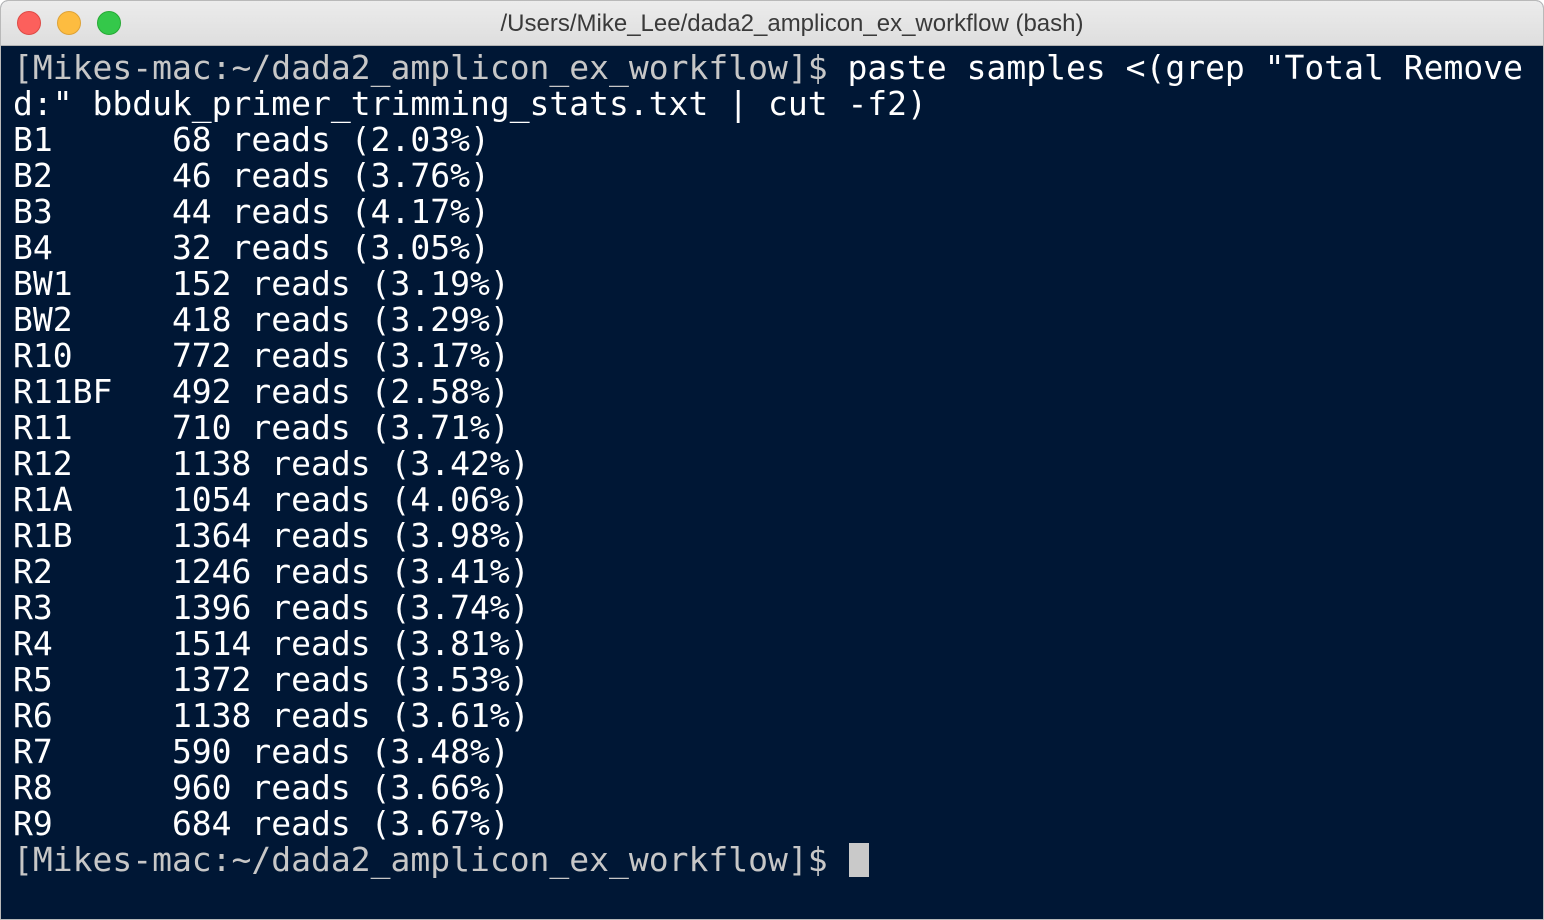 Image resolution: width=1544 pixels, height=920 pixels. What do you see at coordinates (271, 463) in the screenshot?
I see `output-line: R12 1138 reads (3.42%)` at bounding box center [271, 463].